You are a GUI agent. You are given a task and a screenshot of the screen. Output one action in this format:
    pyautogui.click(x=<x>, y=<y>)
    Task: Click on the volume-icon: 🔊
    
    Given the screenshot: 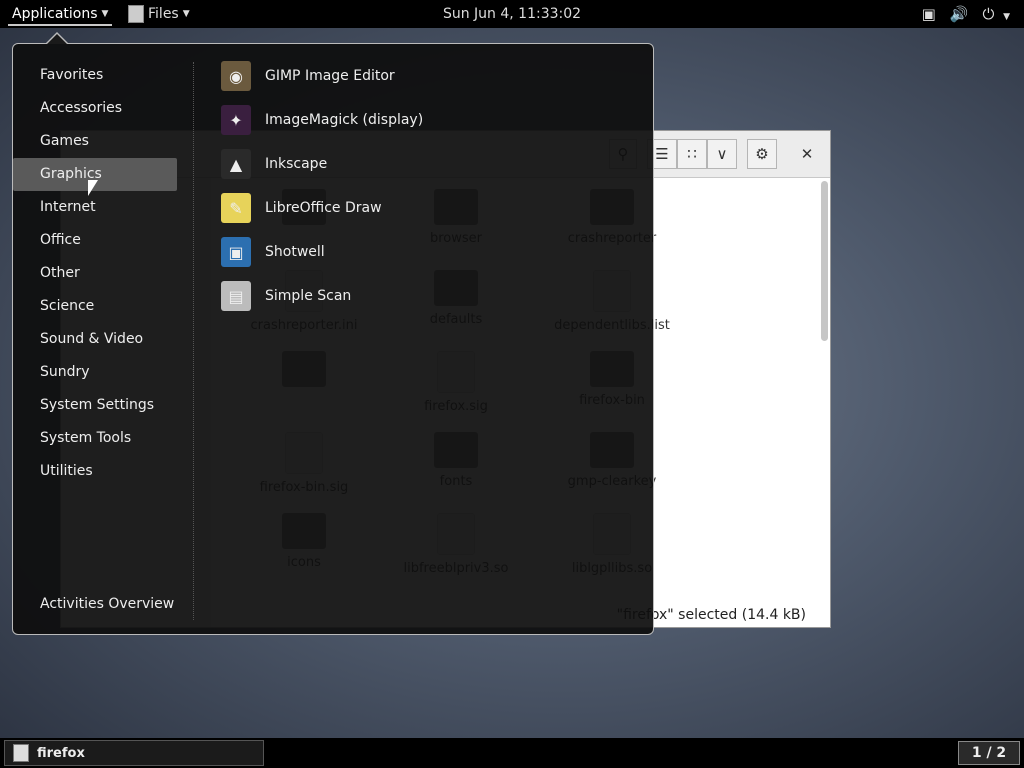 What is the action you would take?
    pyautogui.click(x=959, y=14)
    